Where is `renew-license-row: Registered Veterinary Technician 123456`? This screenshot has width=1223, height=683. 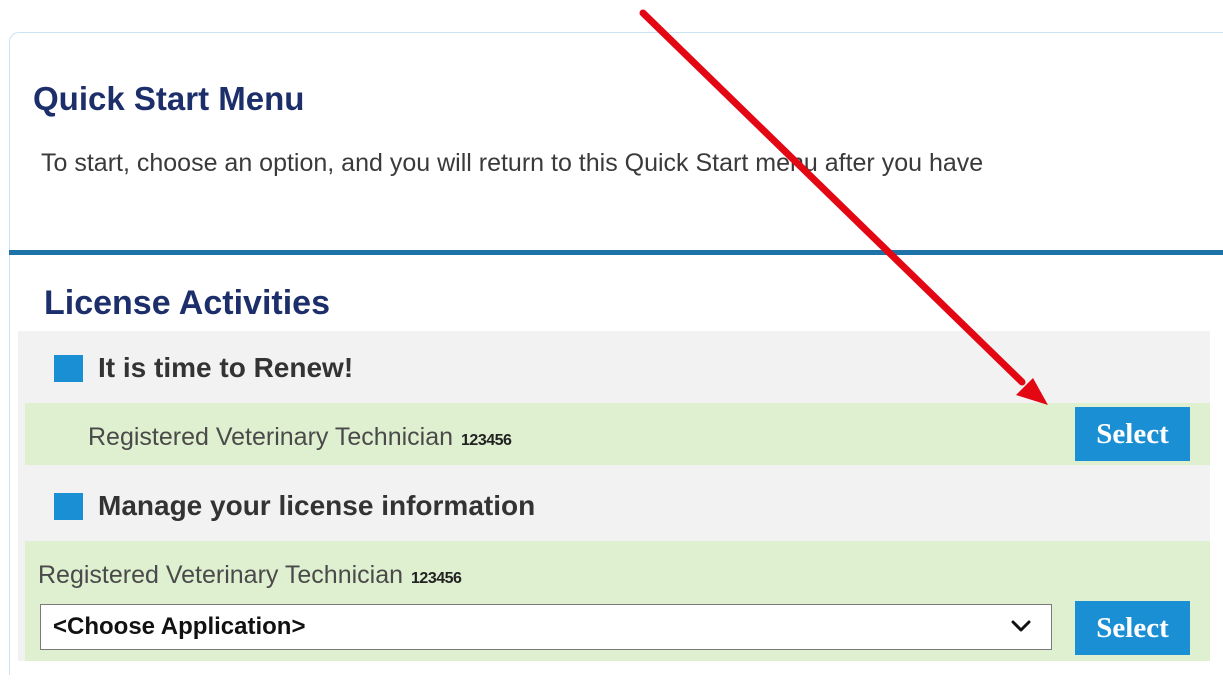 renew-license-row: Registered Veterinary Technician 123456 is located at coordinates (617, 434).